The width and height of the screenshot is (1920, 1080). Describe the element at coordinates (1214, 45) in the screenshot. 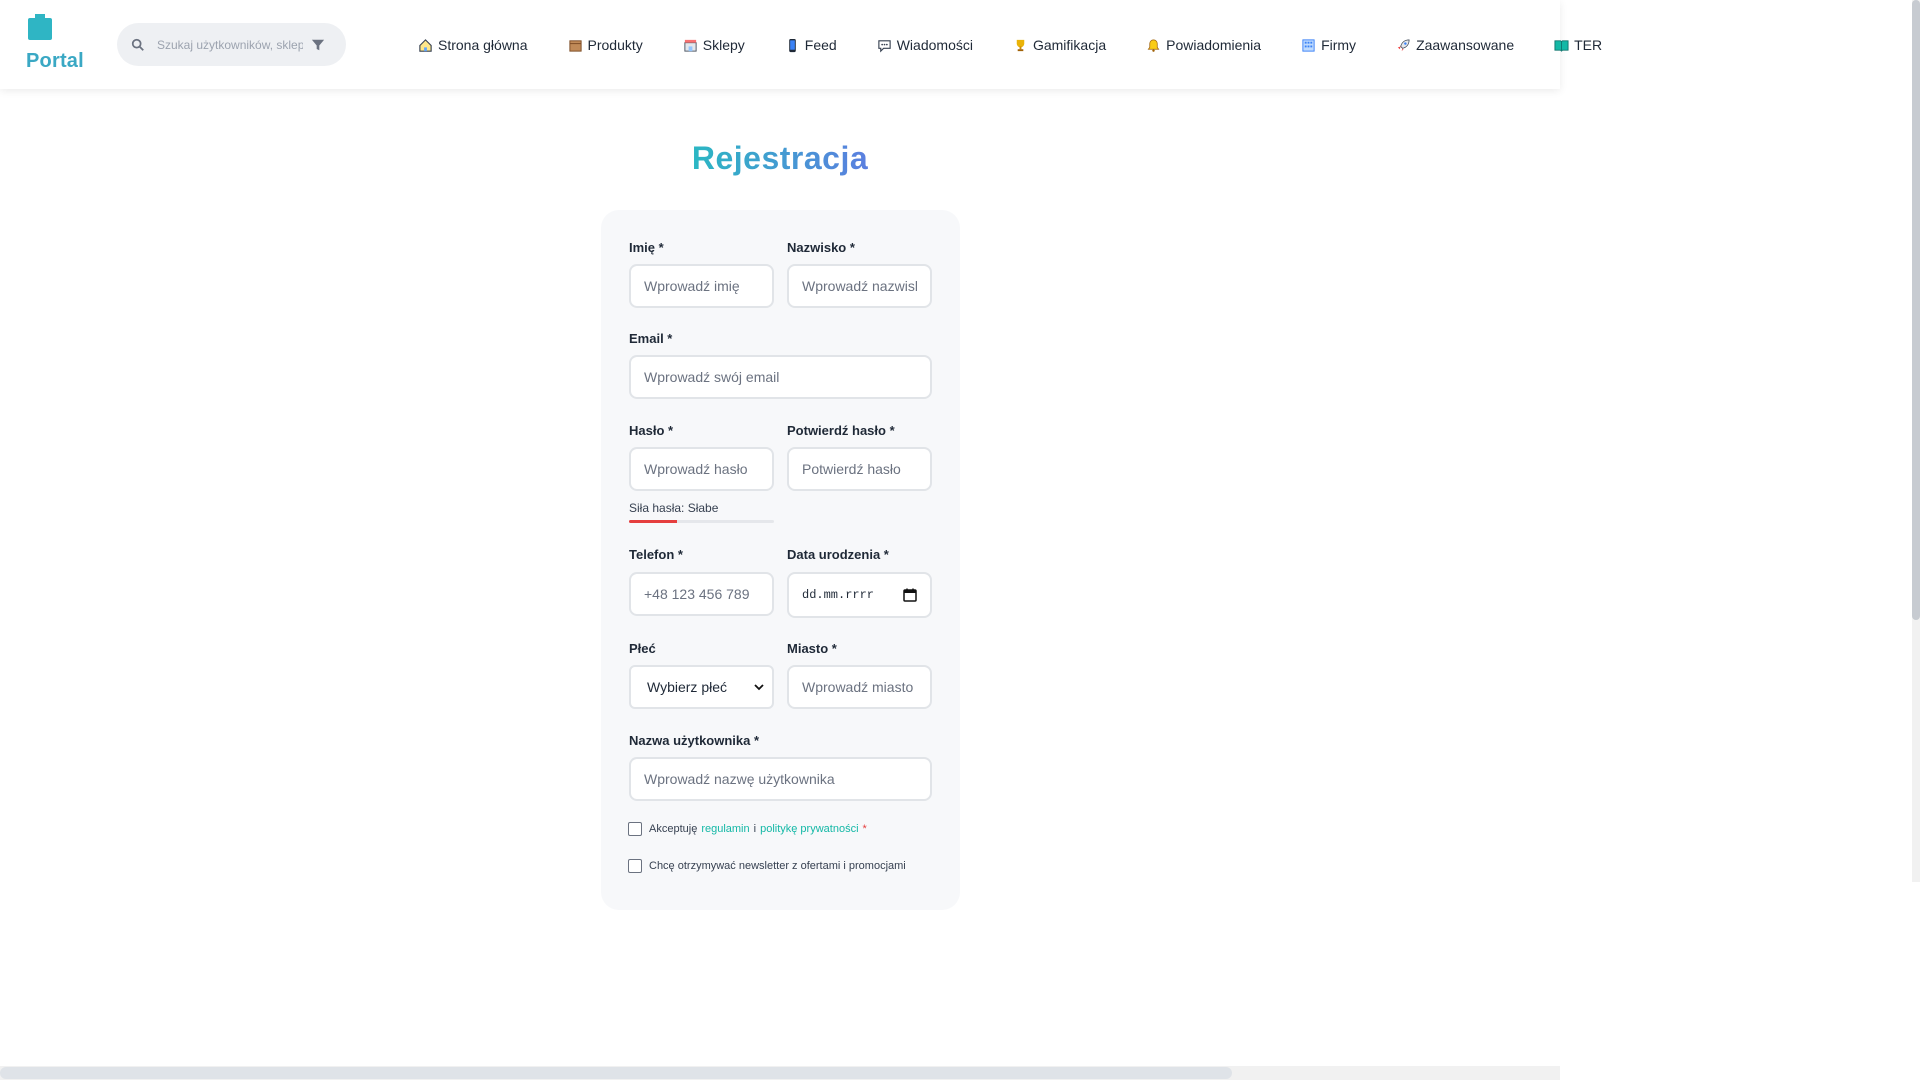

I see `nav-label: Powiadomienia` at that location.